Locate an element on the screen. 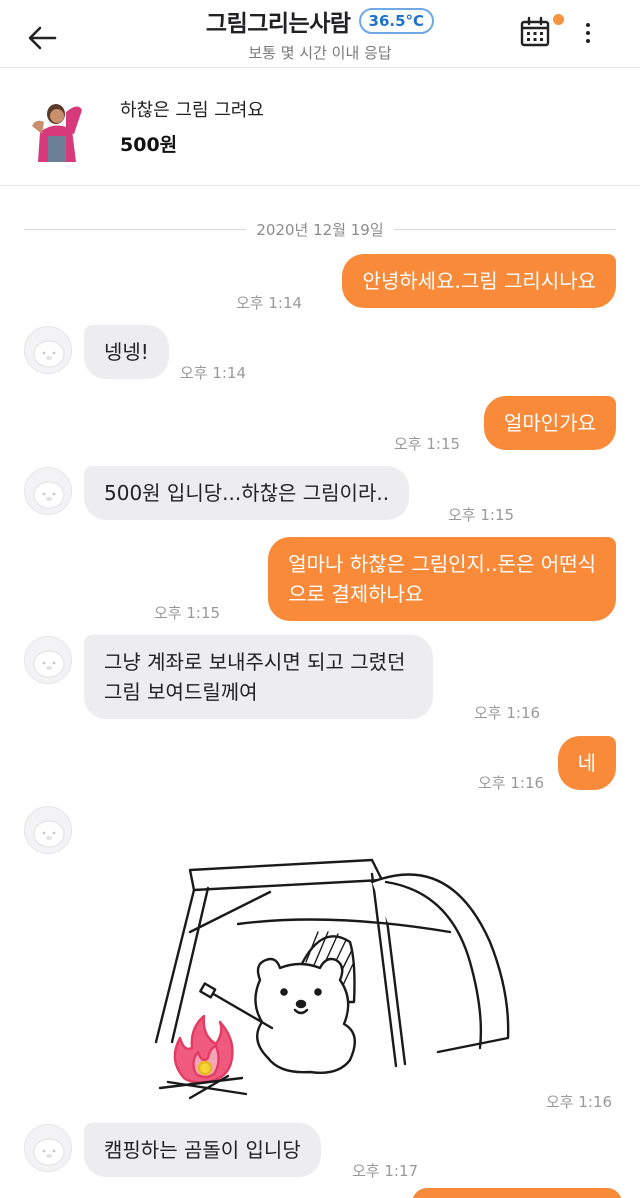  product-thumbnail is located at coordinates (59, 127).